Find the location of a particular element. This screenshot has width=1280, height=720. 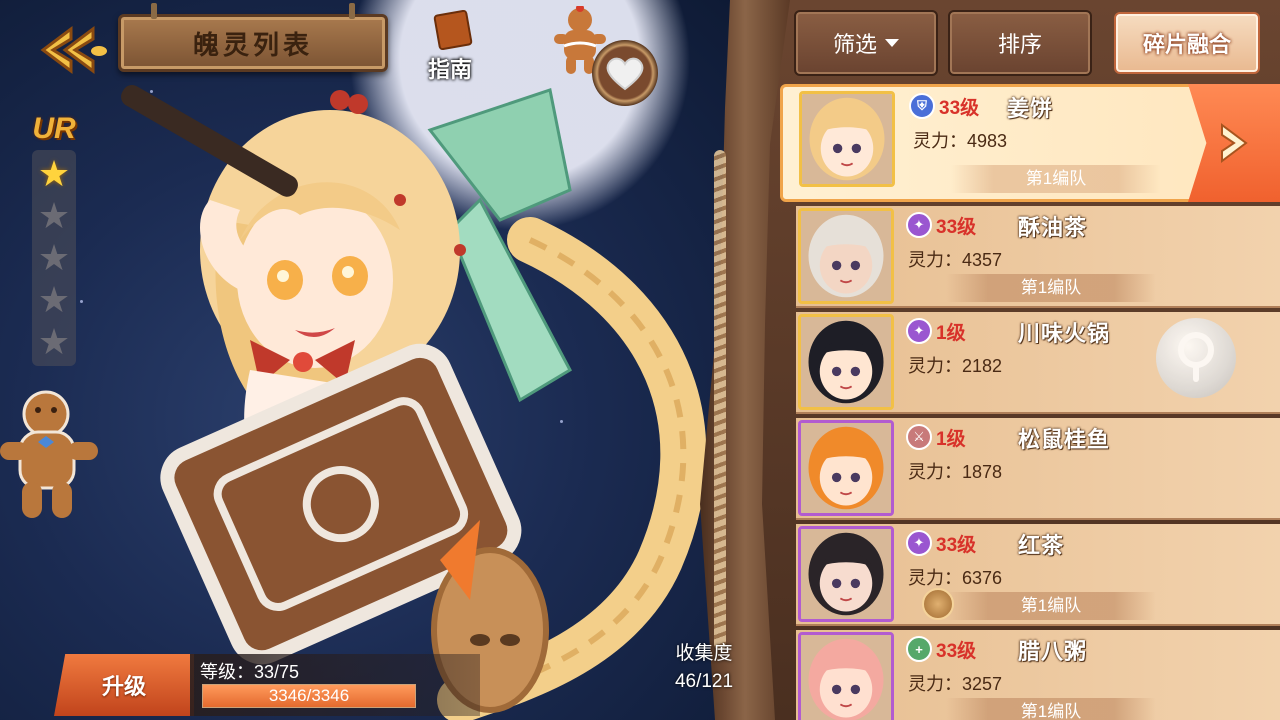

roster-row: ✦ 33级 酥油茶 灵力：4357 第1编队 is located at coordinates (1038, 257).